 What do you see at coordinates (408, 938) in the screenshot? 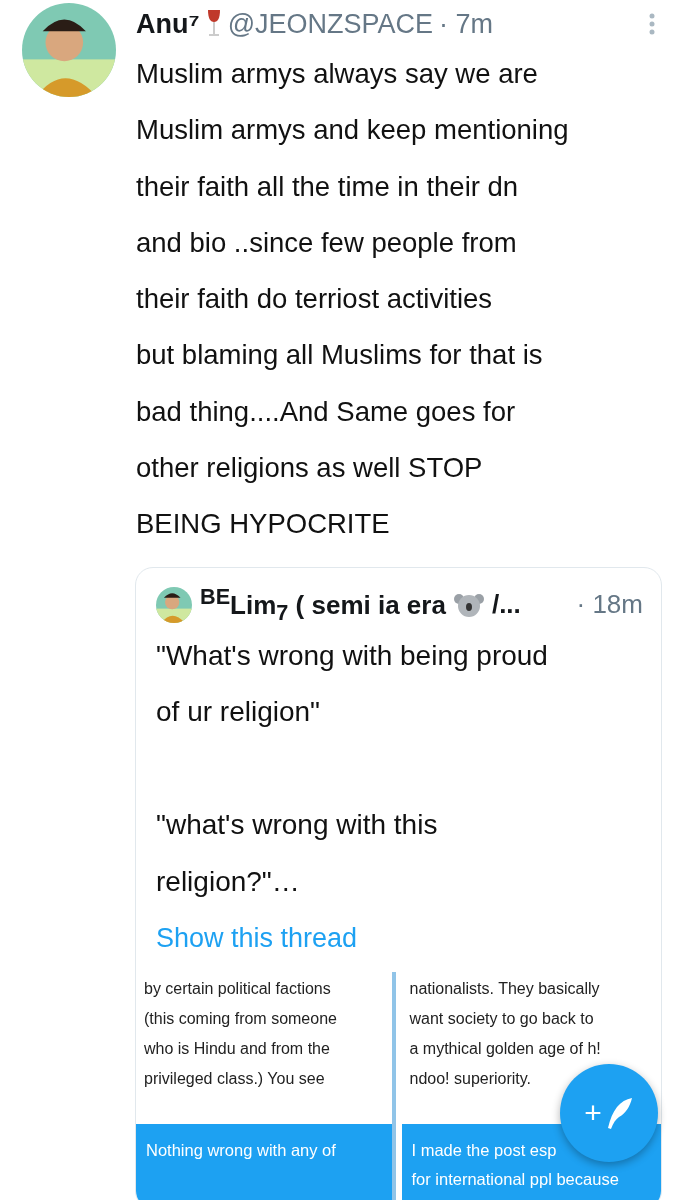
I see `show-thread-link: Show this thread` at bounding box center [408, 938].